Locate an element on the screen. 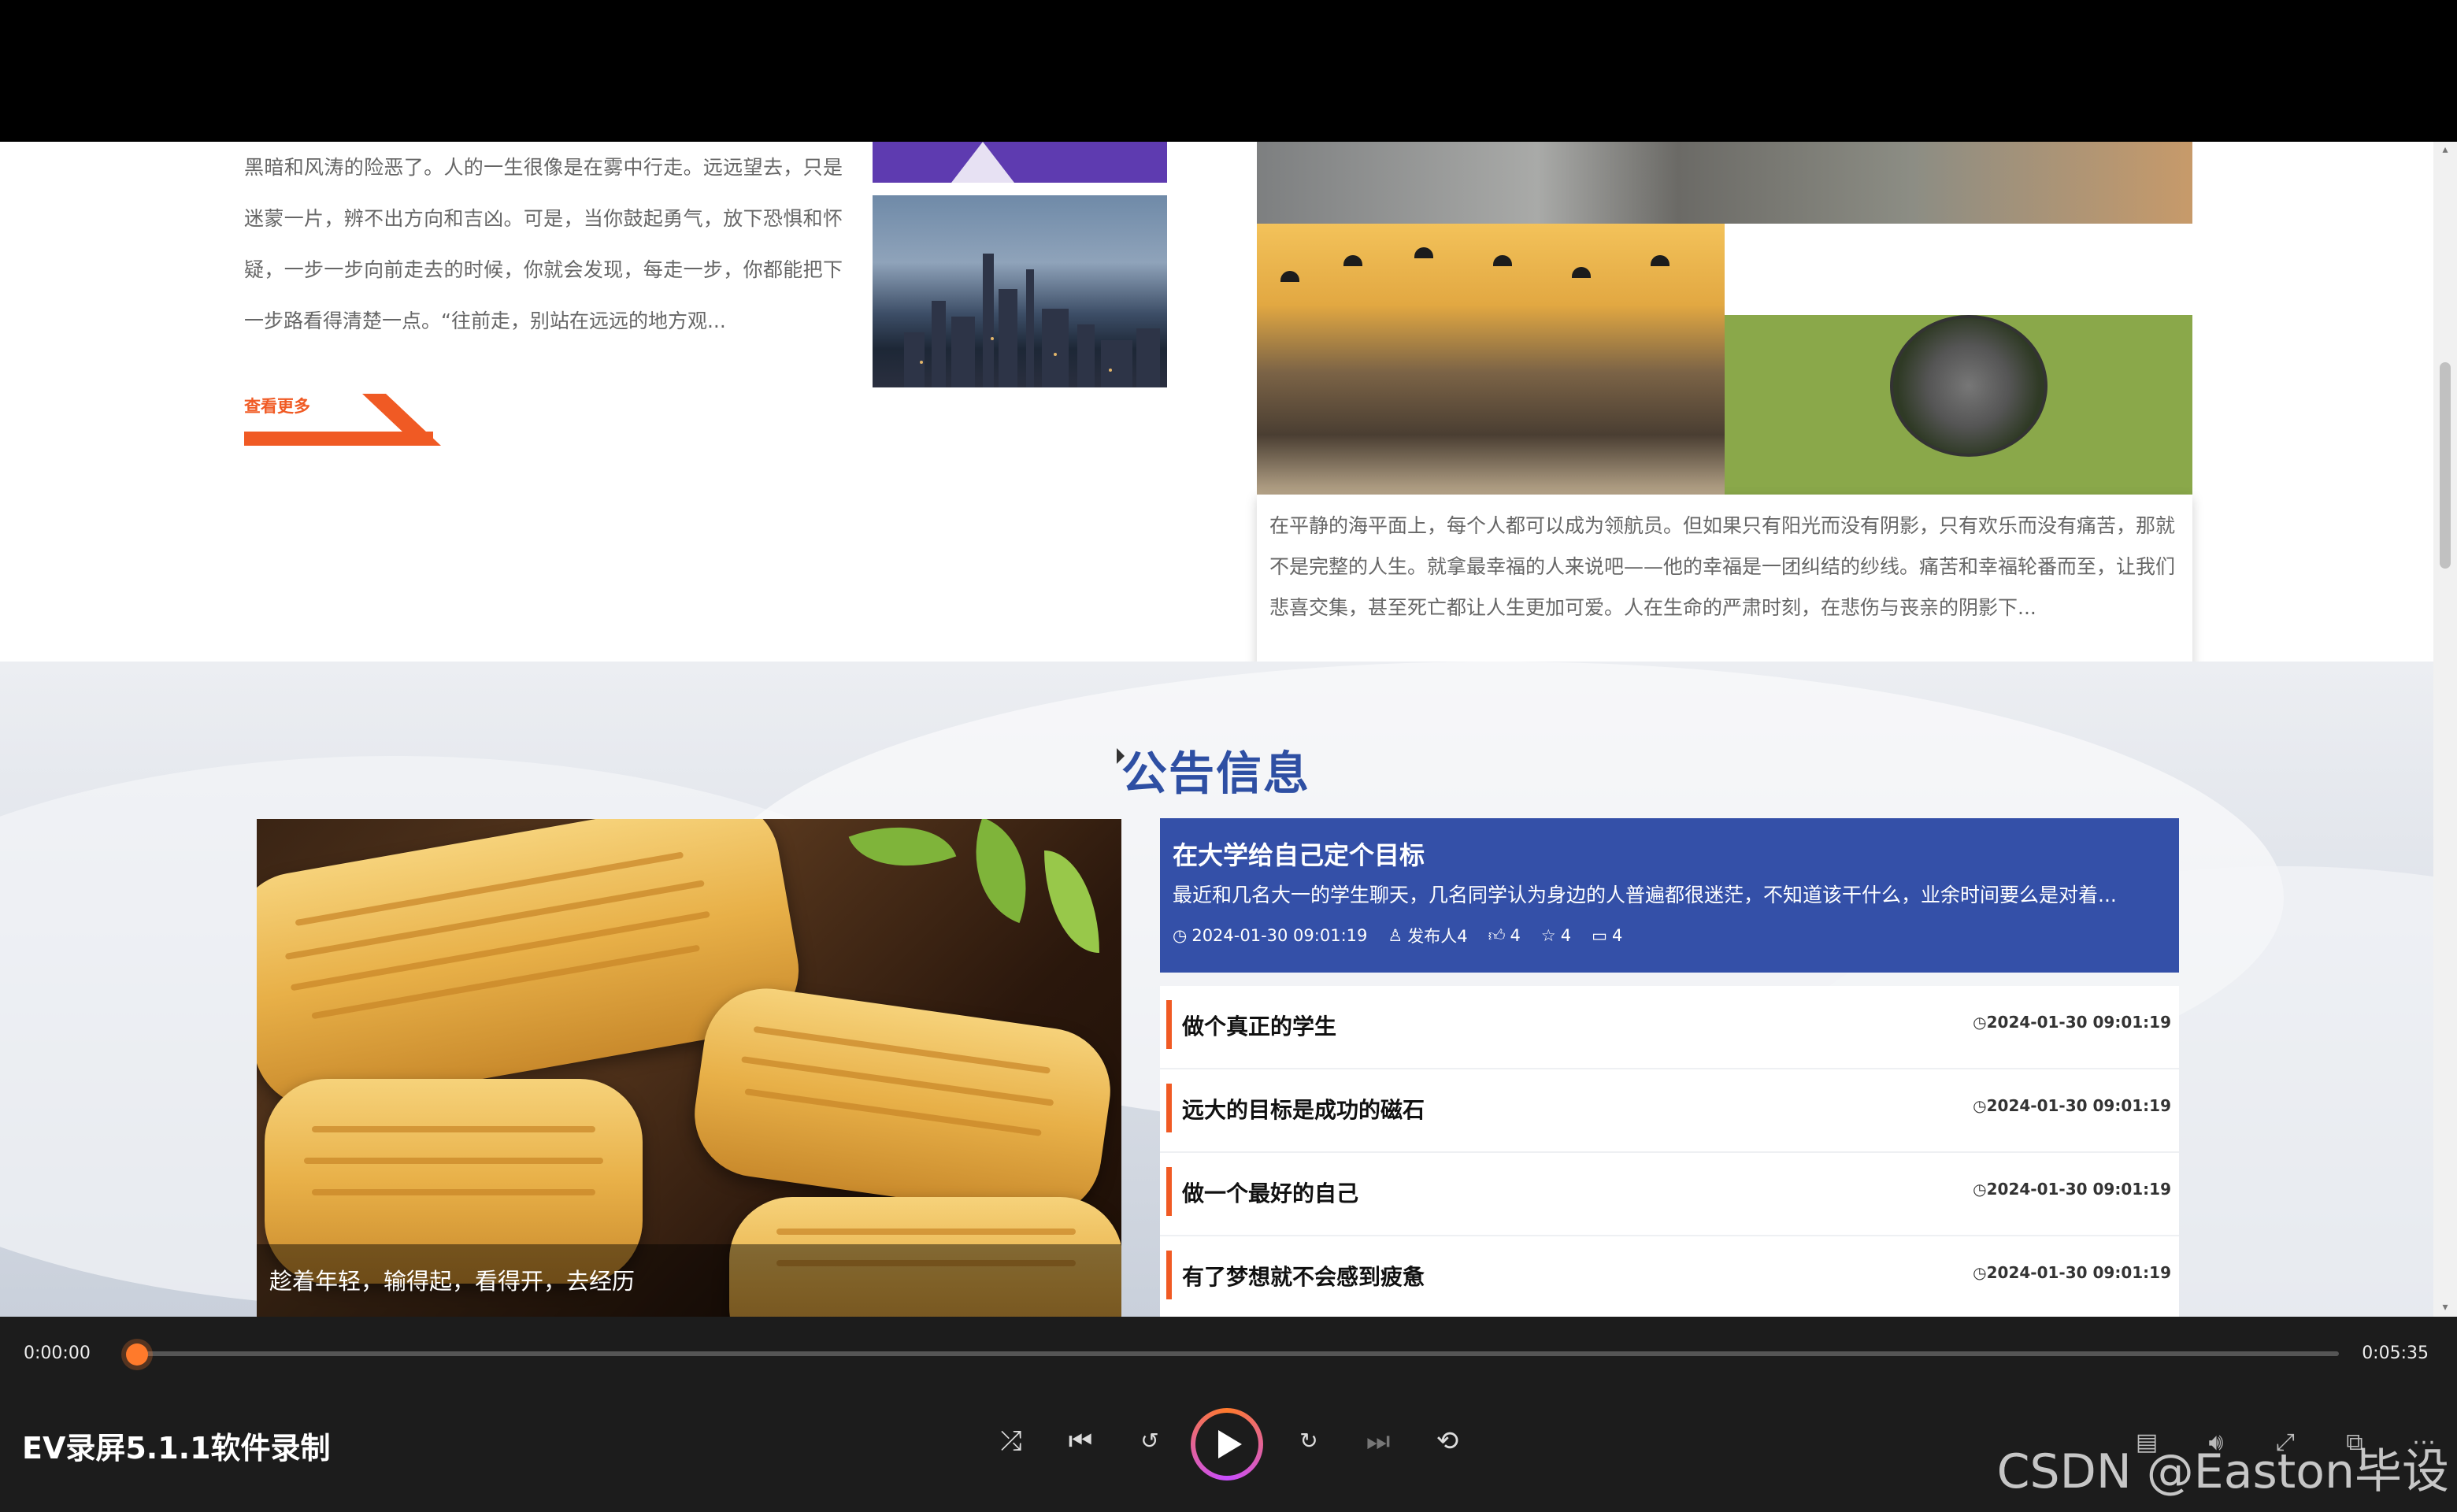  green-wall-image is located at coordinates (1958, 405).